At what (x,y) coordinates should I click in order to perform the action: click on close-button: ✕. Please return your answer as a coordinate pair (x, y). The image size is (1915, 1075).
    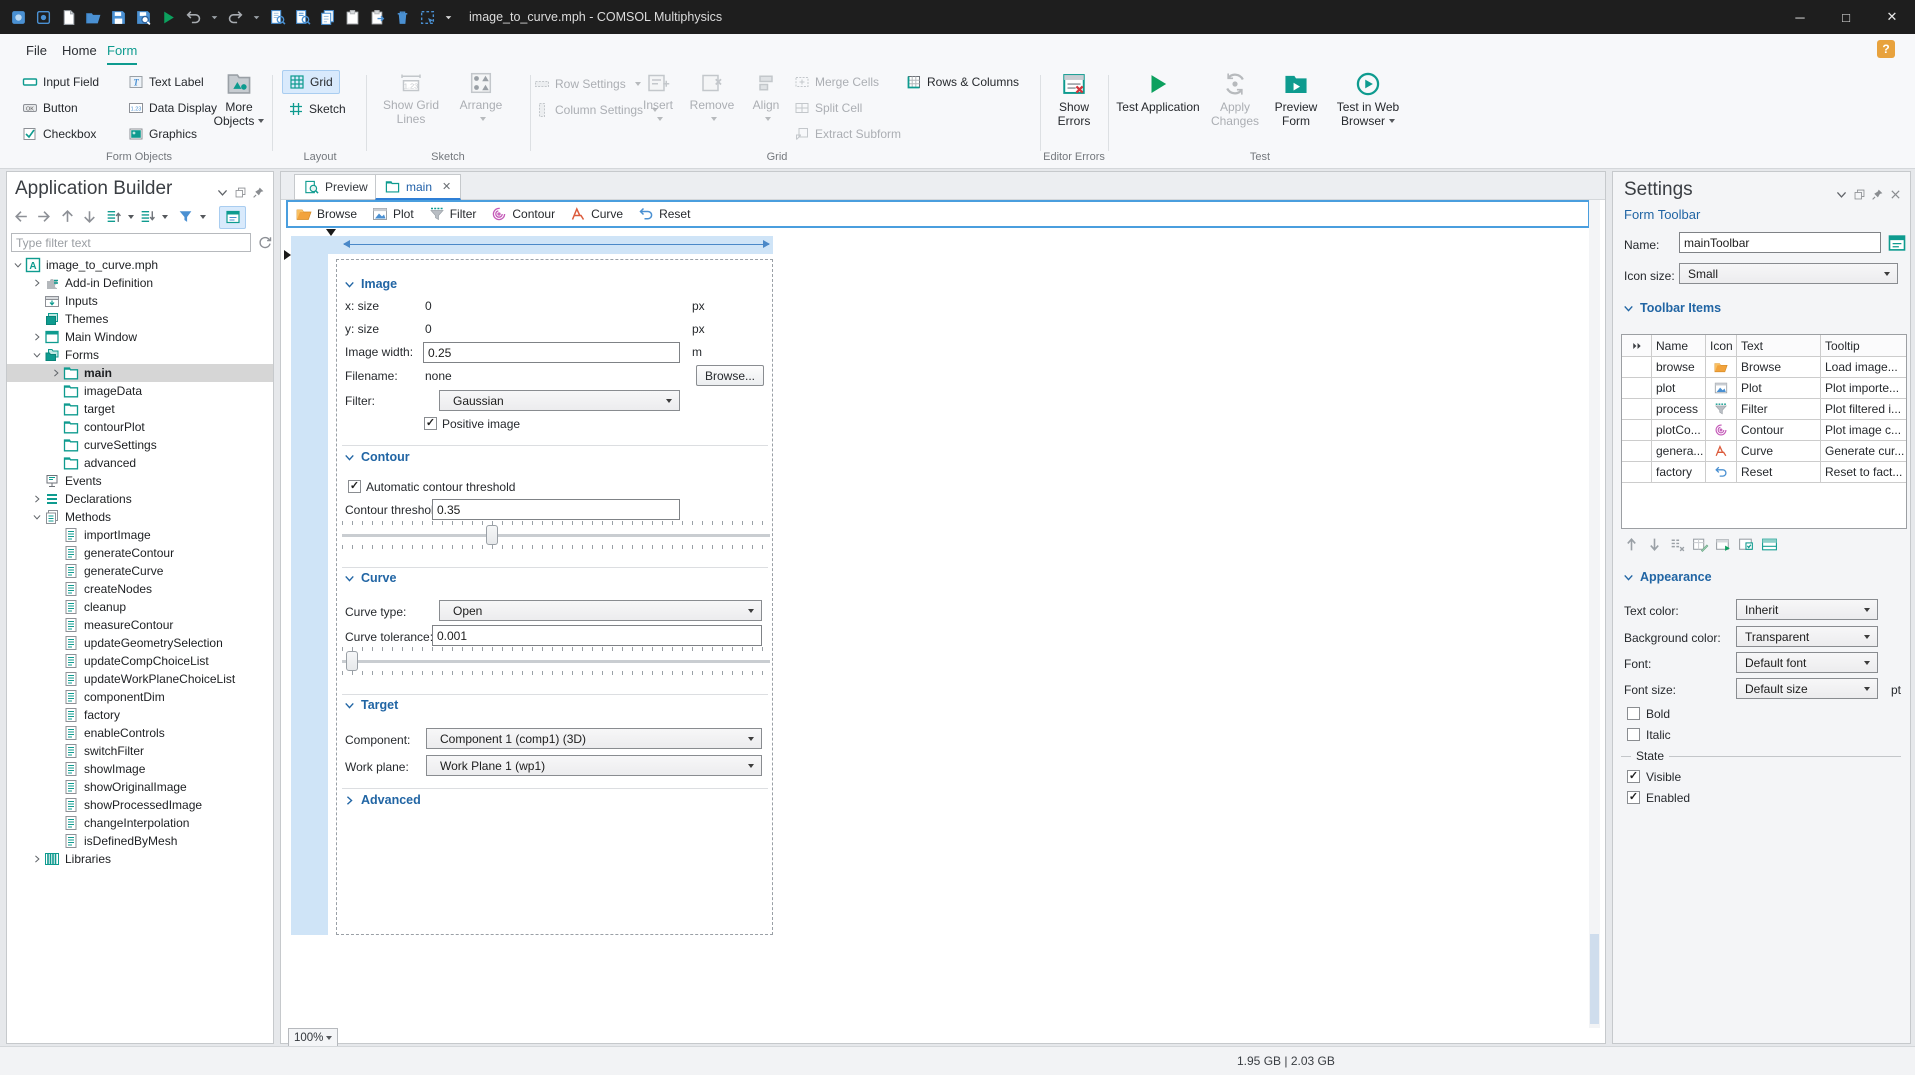
    Looking at the image, I should click on (1892, 17).